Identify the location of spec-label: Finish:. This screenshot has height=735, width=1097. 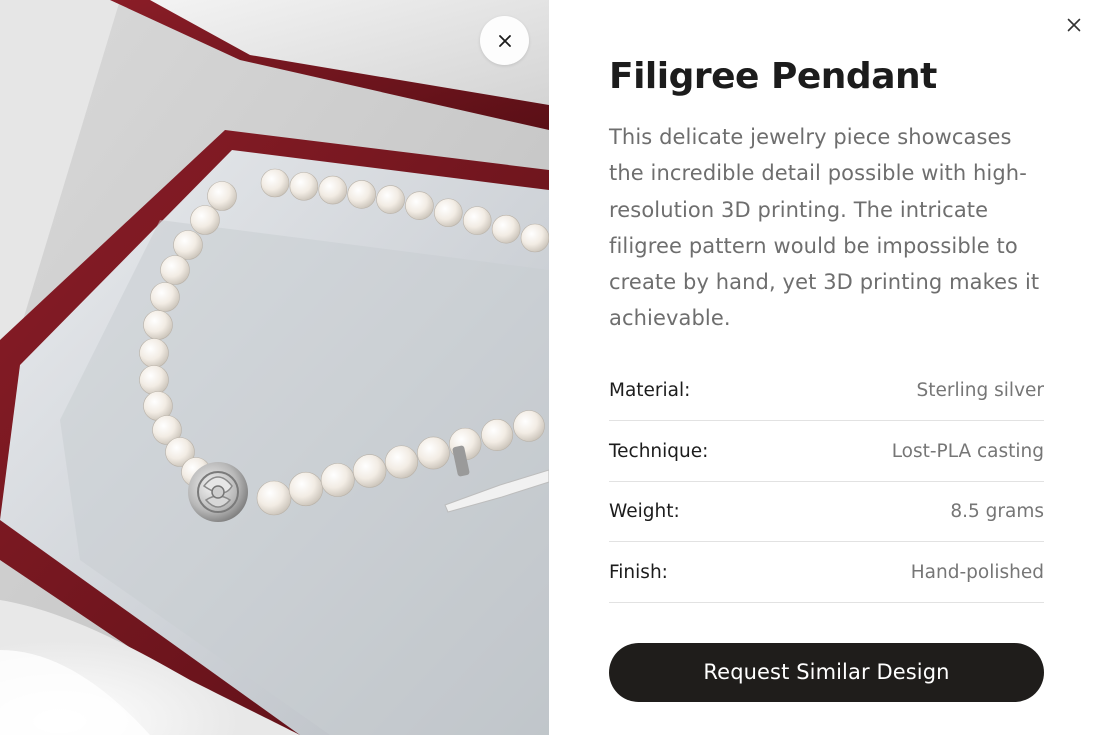
(638, 572).